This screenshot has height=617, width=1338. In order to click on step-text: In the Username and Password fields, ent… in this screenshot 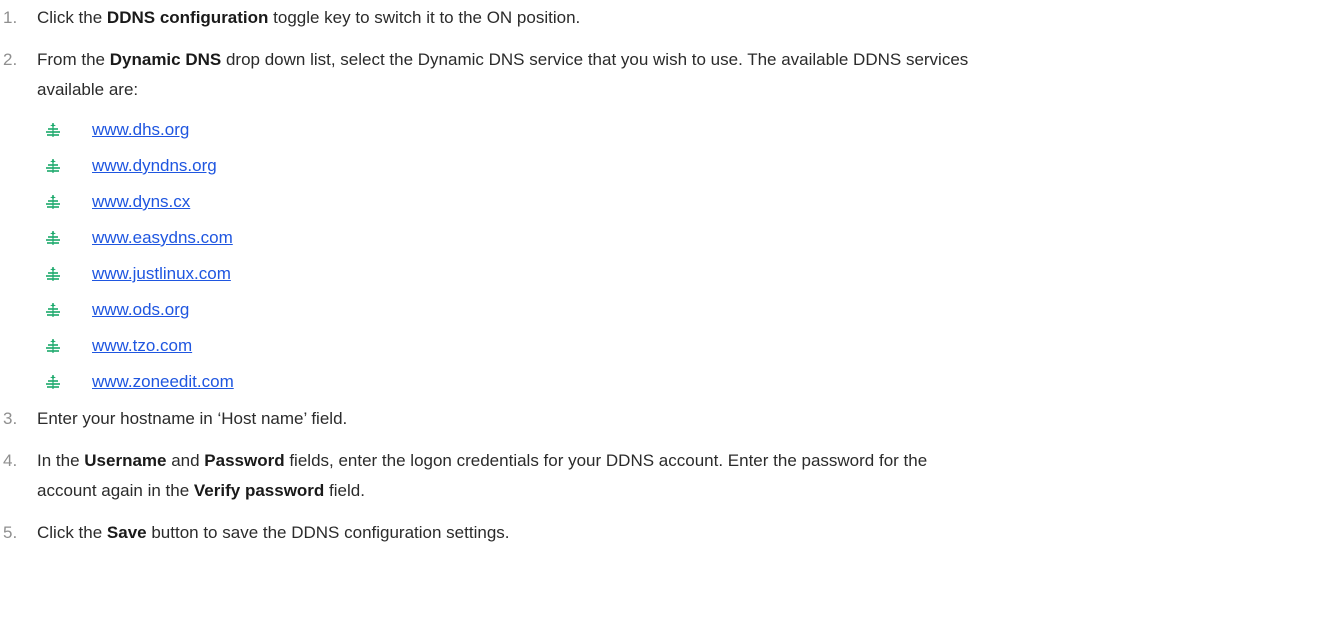, I will do `click(482, 475)`.